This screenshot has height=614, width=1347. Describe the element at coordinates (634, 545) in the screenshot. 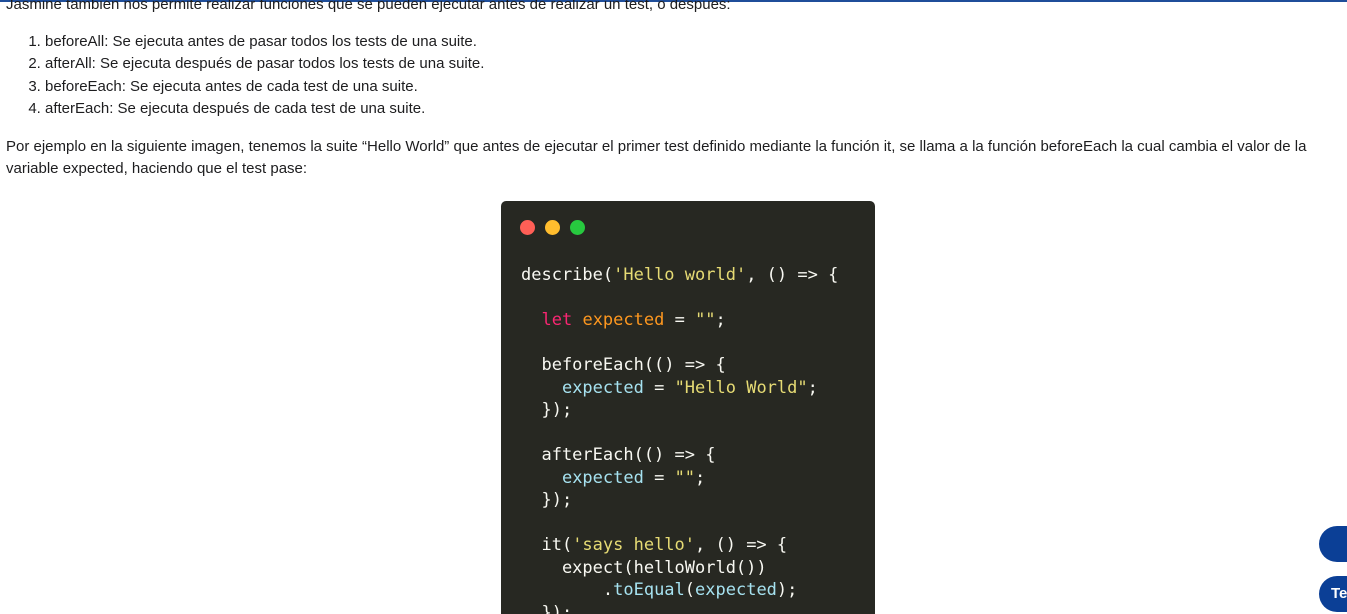

I see `code-token: 'says hello'` at that location.